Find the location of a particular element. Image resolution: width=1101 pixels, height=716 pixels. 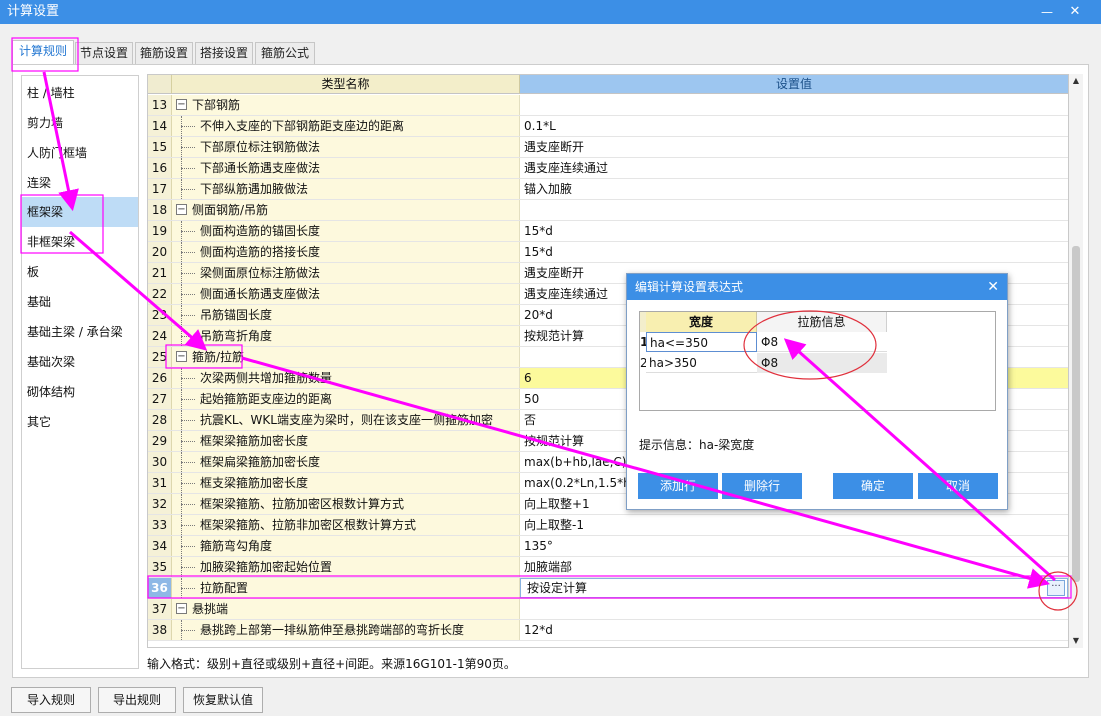

grid-row: 37 − 悬挑端 is located at coordinates (608, 609).